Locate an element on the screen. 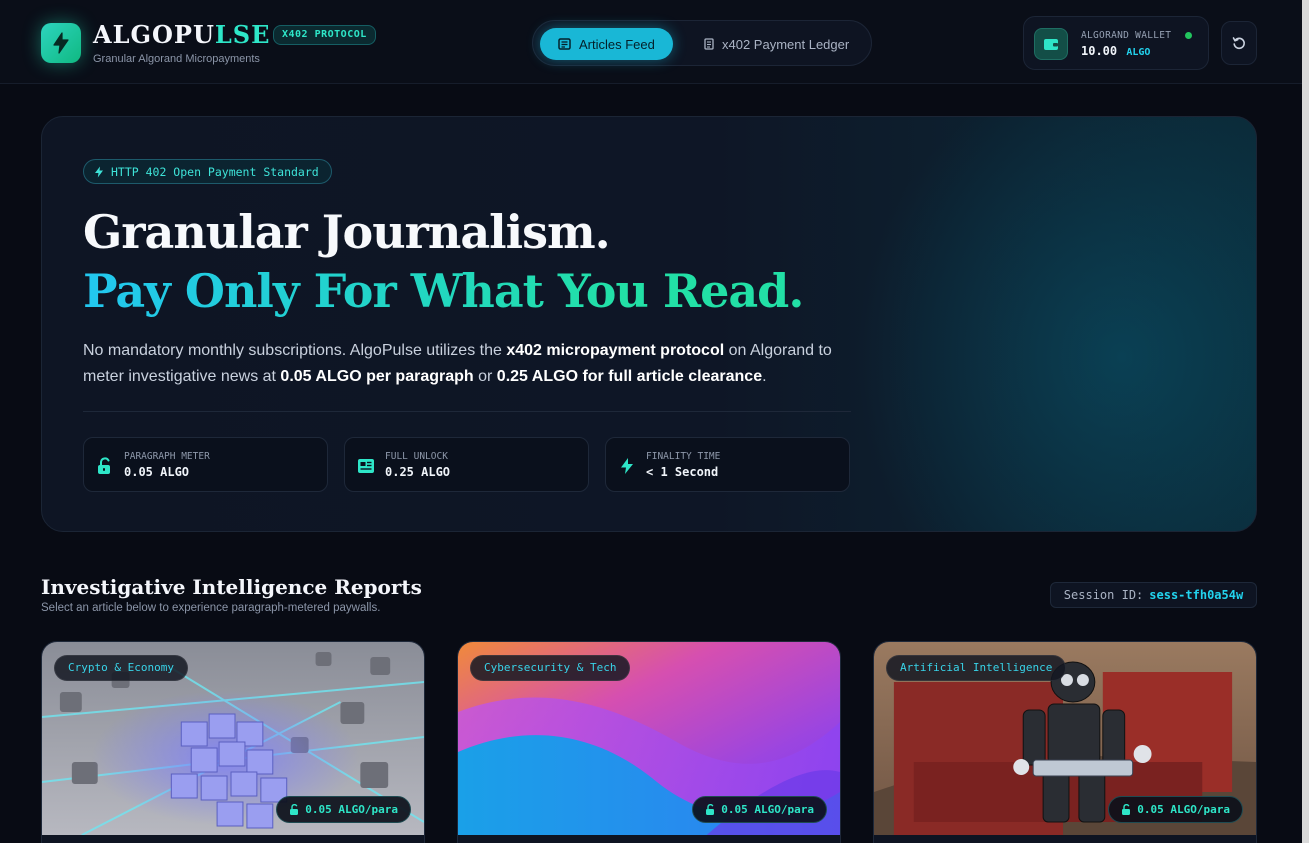  hero-divider is located at coordinates (467, 411).